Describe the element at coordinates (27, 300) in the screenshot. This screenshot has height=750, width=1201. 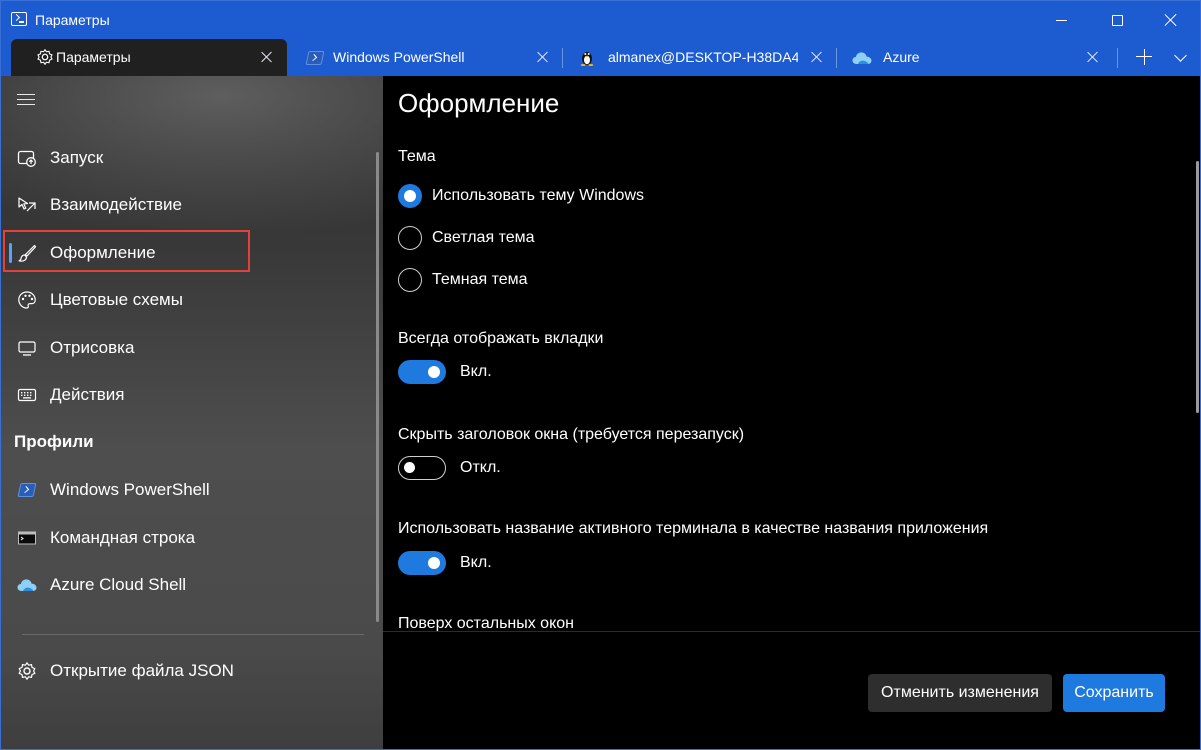
I see `palette-icon` at that location.